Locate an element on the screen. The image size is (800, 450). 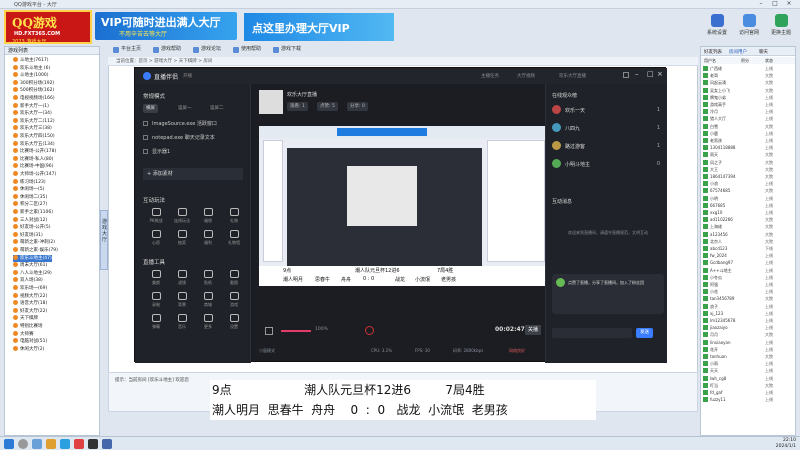
game-tree-item: 休闲场一(5) is located at coordinates (28, 189).